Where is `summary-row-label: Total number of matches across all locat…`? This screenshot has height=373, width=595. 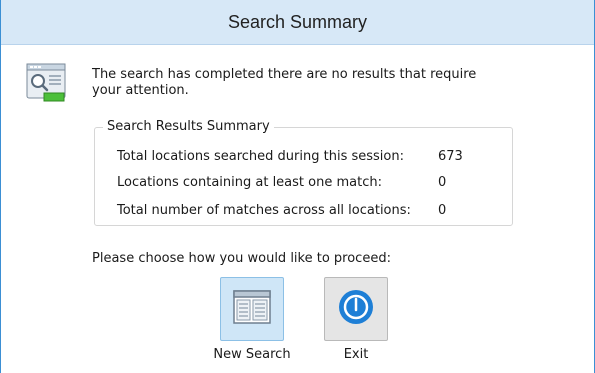 summary-row-label: Total number of matches across all locat… is located at coordinates (264, 210).